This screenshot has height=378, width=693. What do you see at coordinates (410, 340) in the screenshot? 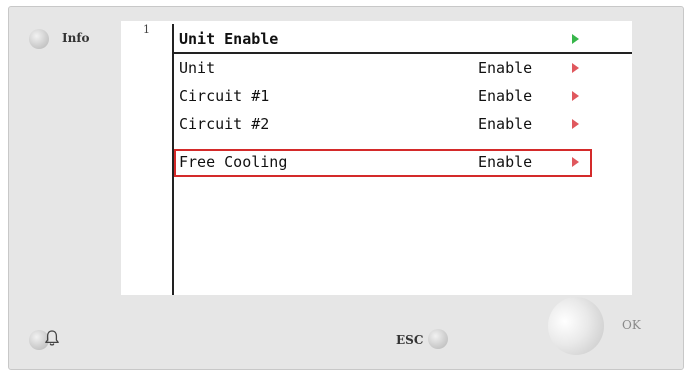
I see `esc-label: ESC` at bounding box center [410, 340].